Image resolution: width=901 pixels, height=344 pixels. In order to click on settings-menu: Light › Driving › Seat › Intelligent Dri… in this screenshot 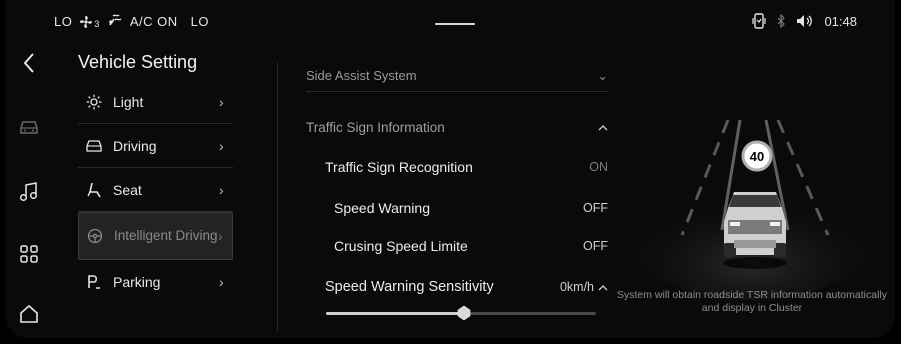, I will do `click(155, 192)`.